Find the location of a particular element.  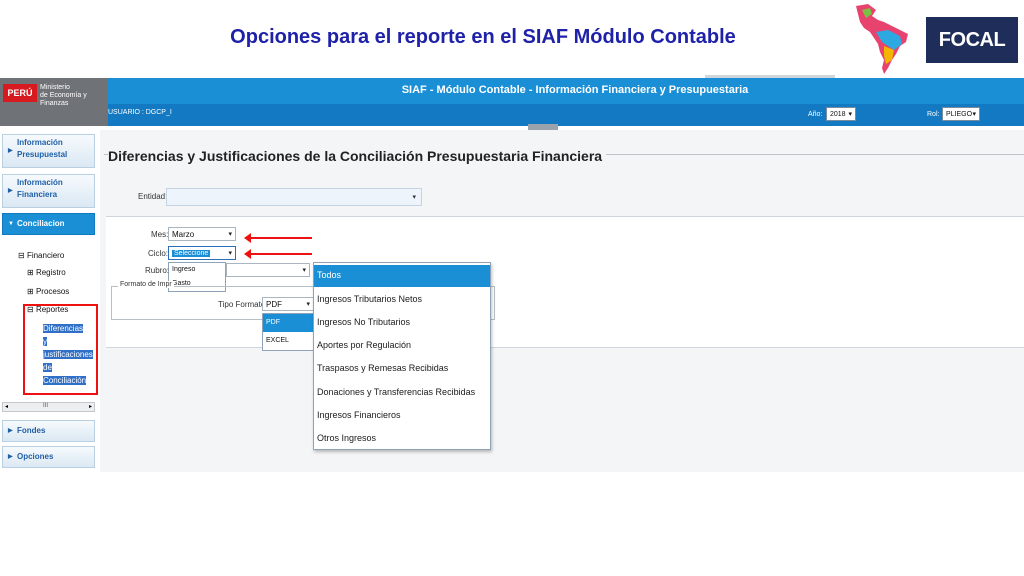

tipo-formato-select: PDF ▾ is located at coordinates (288, 304).